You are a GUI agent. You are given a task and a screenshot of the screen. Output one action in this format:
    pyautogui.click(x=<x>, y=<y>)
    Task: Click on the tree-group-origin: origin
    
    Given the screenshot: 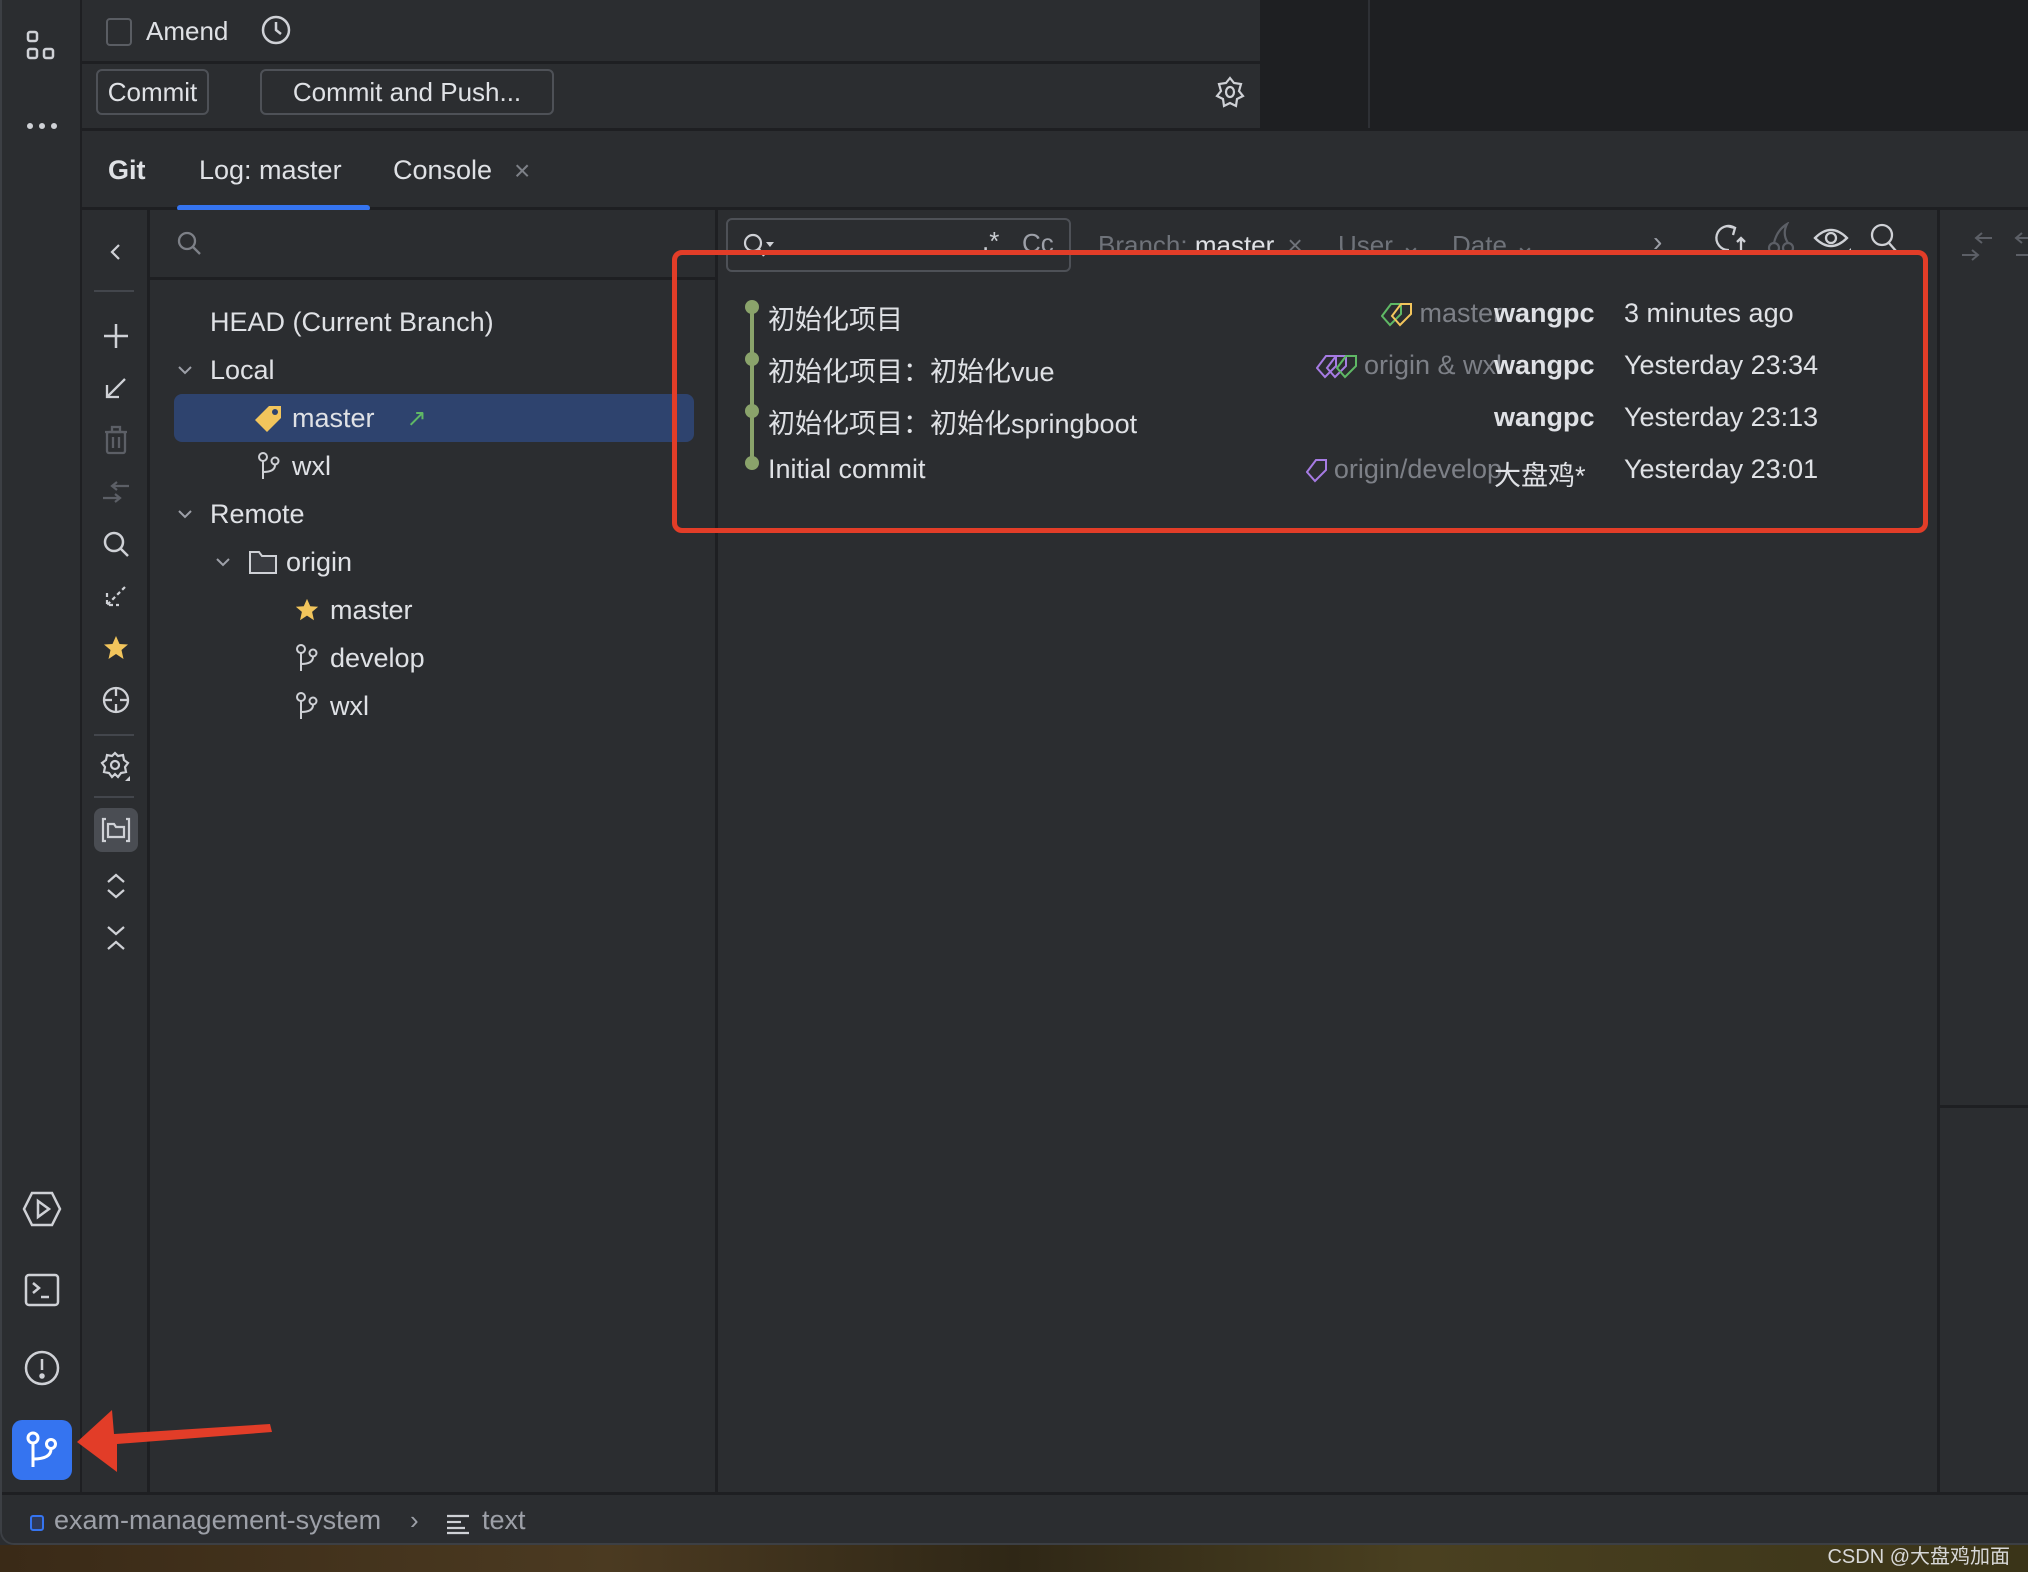 What is the action you would take?
    pyautogui.click(x=434, y=562)
    